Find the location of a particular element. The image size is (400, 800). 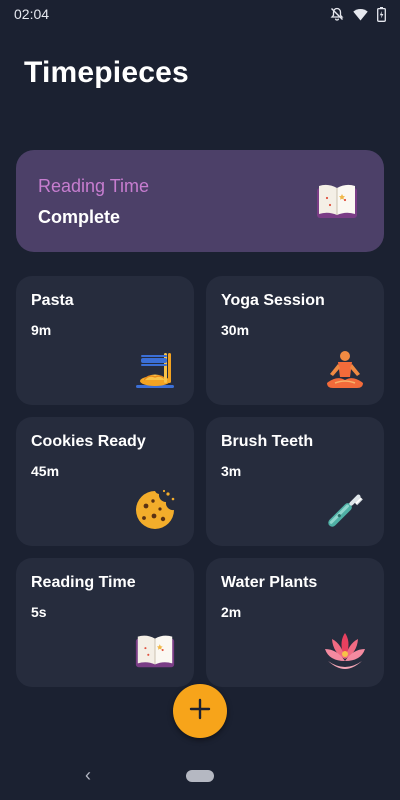

timer-name: Water Plants is located at coordinates (269, 582).